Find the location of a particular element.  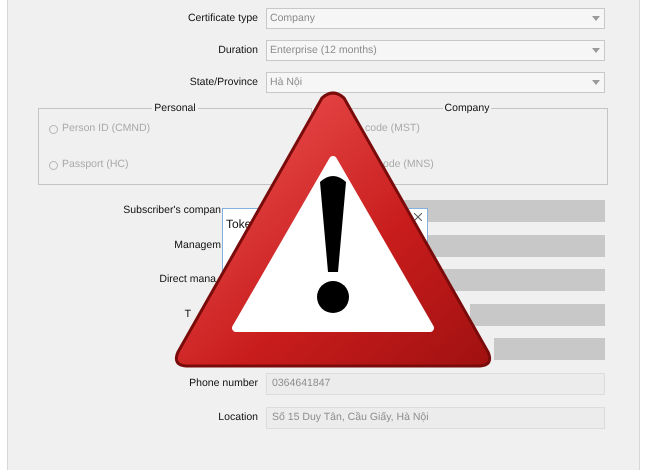

radio-label: code (MST) is located at coordinates (392, 128).